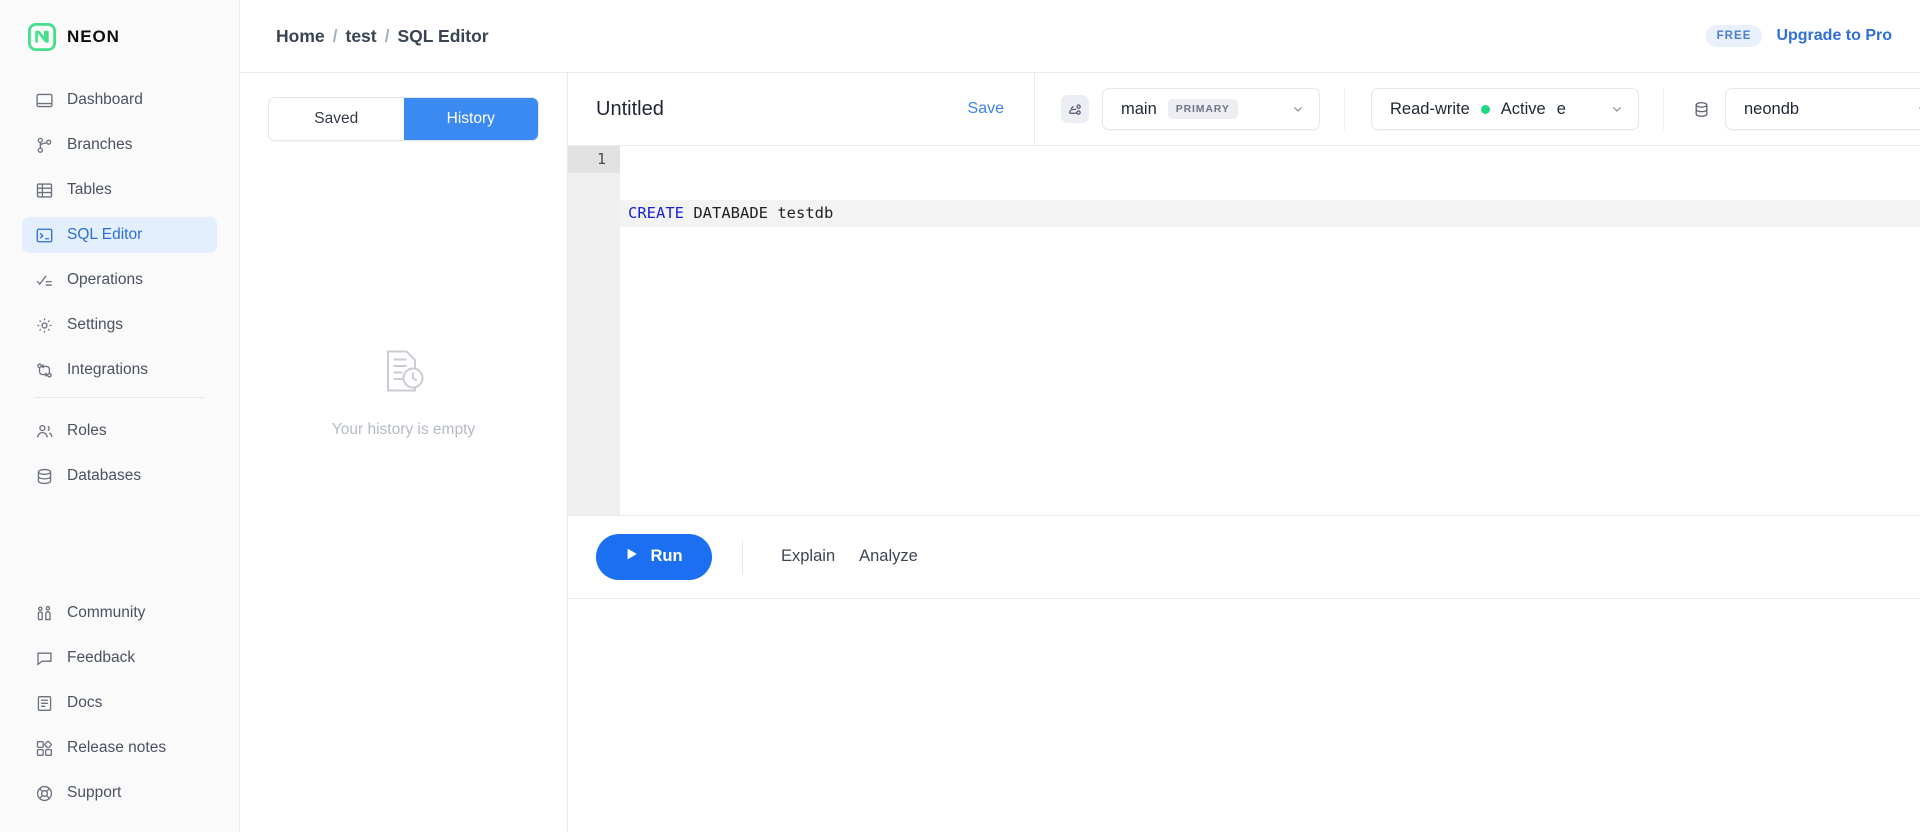 Image resolution: width=1920 pixels, height=832 pixels. Describe the element at coordinates (888, 556) in the screenshot. I see `analyze-button: Analyze` at that location.